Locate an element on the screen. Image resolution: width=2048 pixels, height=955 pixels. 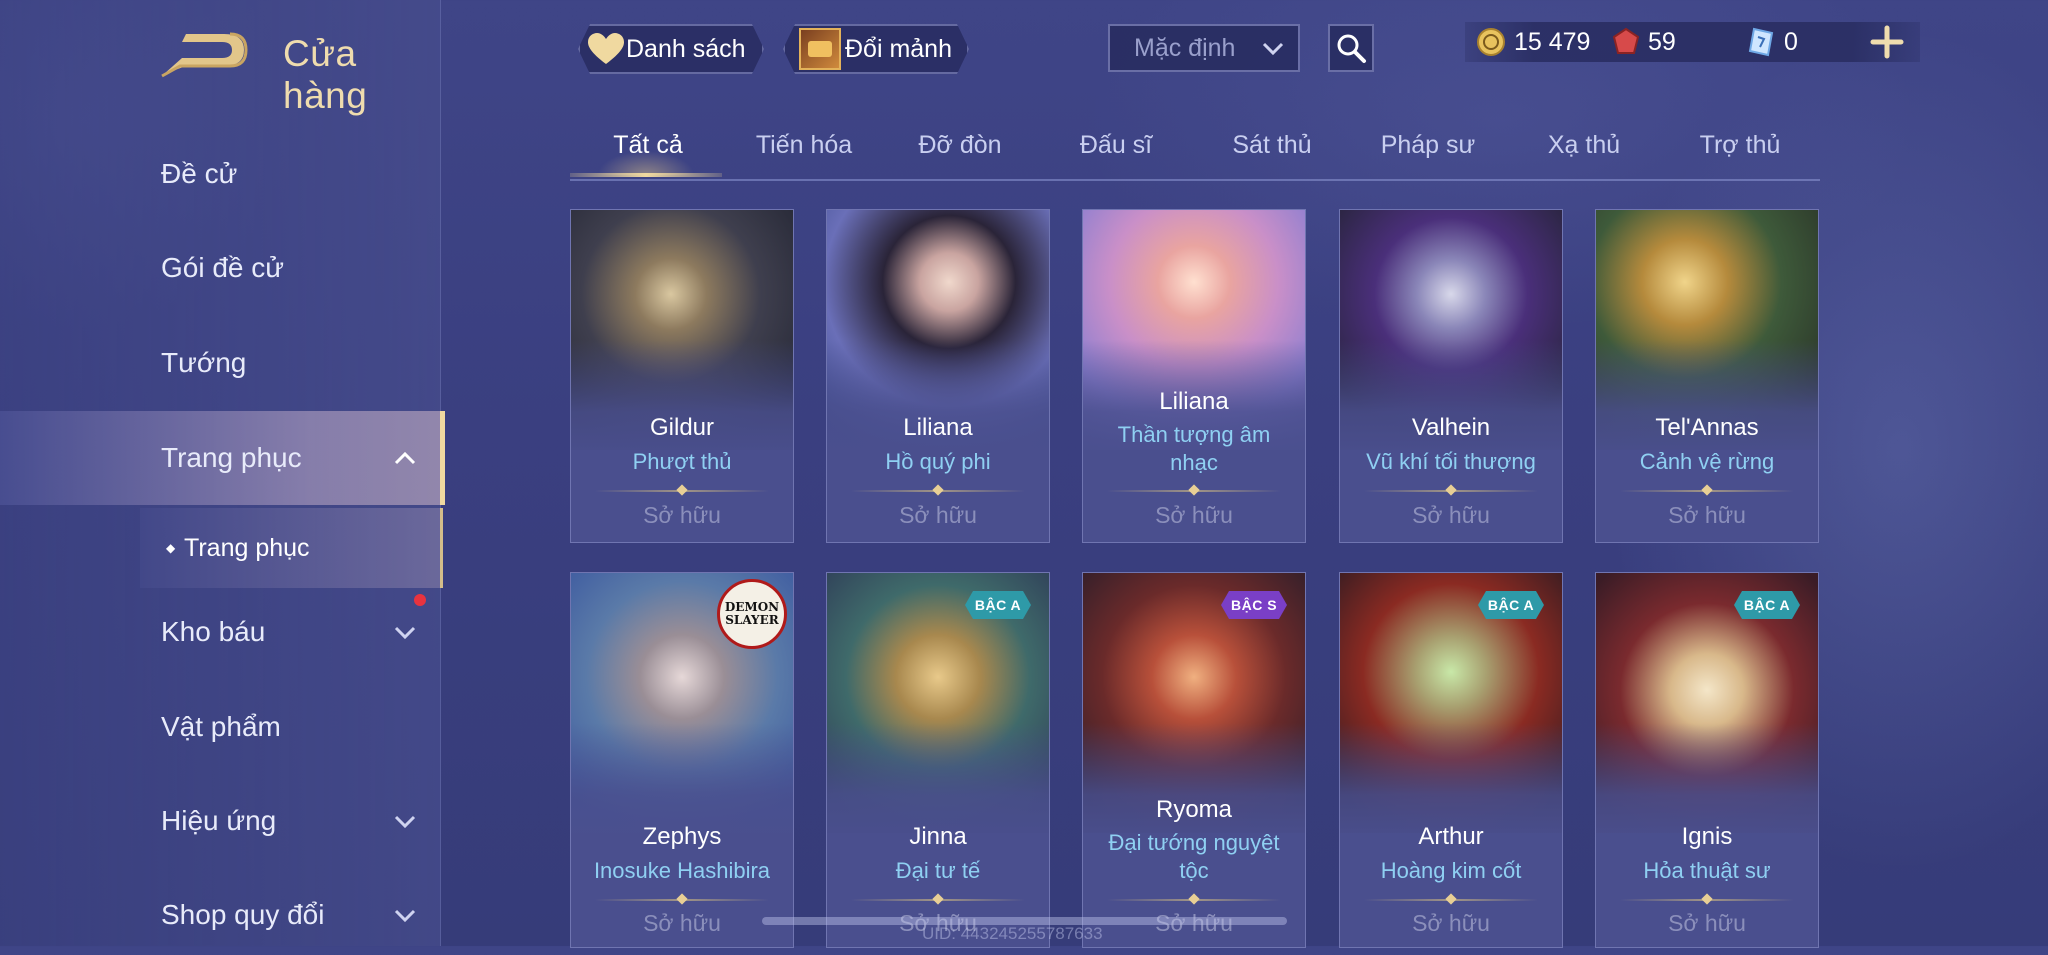
skin-name: Phượt thủ is located at coordinates (682, 461).